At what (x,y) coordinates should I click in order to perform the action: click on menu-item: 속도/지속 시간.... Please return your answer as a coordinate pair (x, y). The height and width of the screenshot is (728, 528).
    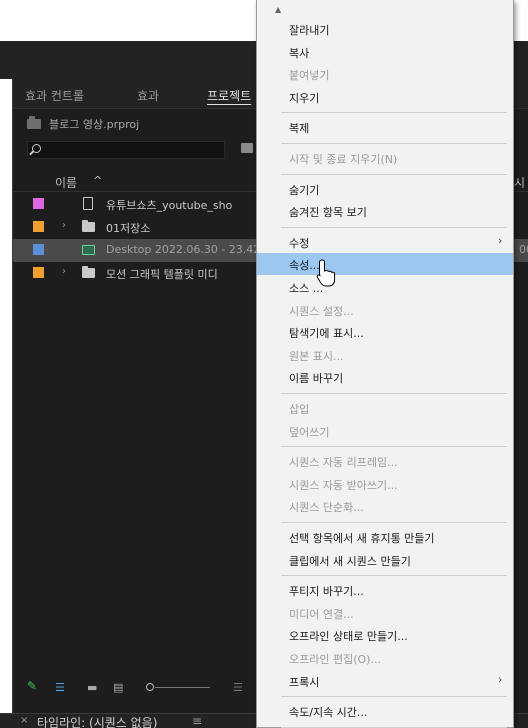
    Looking at the image, I should click on (385, 711).